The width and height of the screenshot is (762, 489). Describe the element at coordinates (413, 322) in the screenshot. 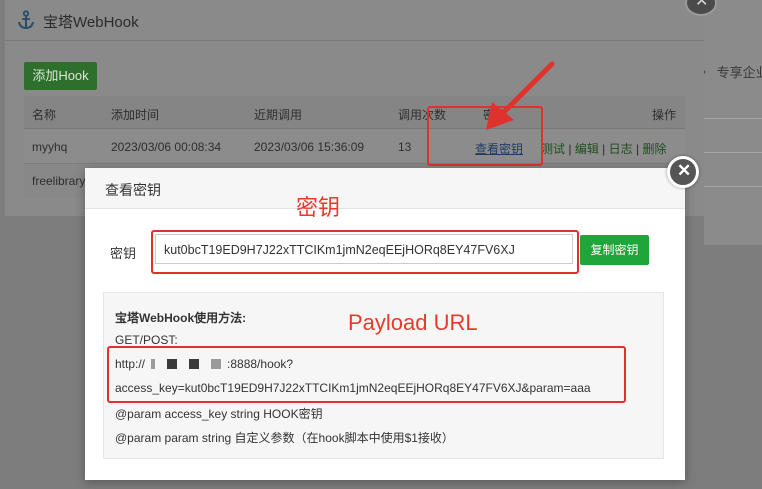

I see `annotation-url-label: Payload URL` at that location.